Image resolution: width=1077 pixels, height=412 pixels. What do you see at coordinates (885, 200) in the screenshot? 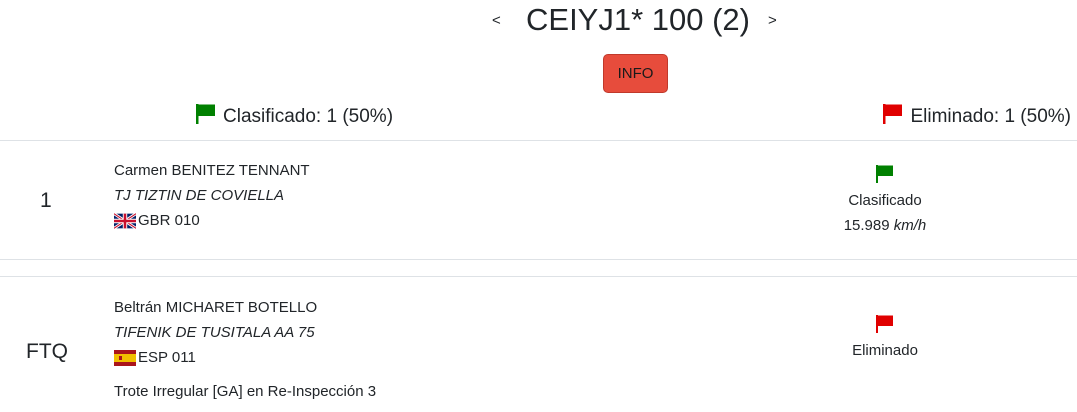
I see `result-status: Clasificado` at bounding box center [885, 200].